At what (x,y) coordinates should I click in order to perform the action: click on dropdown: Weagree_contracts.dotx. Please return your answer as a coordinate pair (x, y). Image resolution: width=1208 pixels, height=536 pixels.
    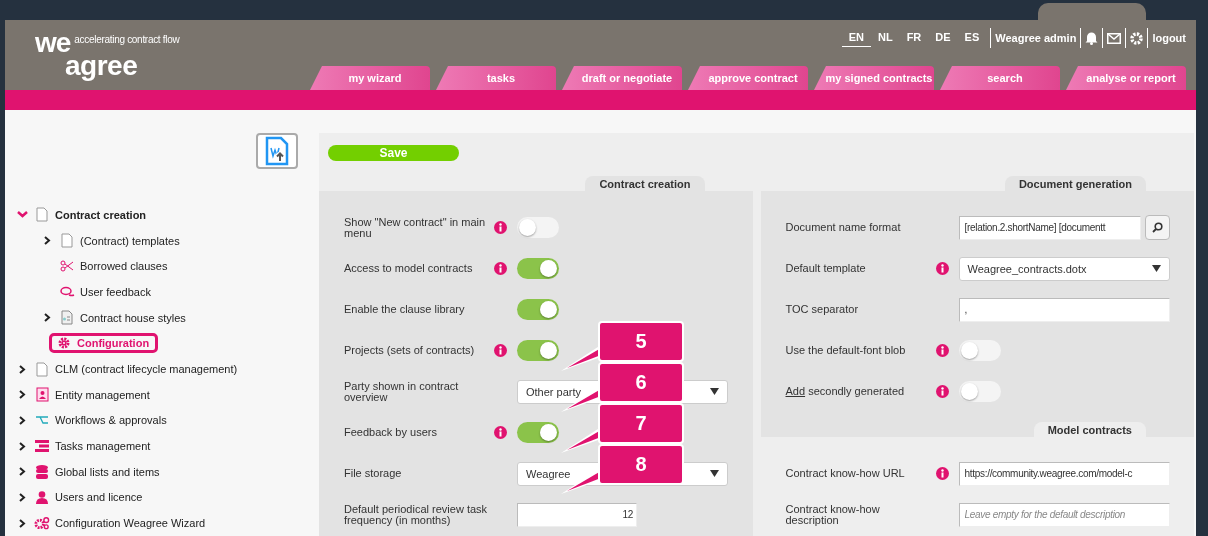
    Looking at the image, I should click on (1064, 268).